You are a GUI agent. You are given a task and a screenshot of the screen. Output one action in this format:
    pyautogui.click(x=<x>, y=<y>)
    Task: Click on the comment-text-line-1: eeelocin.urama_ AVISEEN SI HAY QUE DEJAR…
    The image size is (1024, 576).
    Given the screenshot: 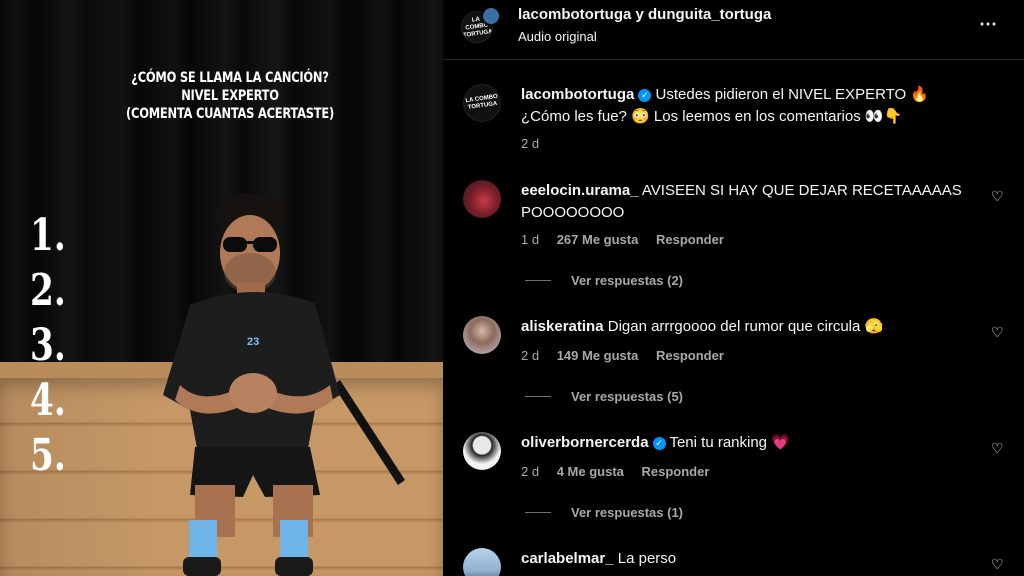 What is the action you would take?
    pyautogui.click(x=741, y=190)
    